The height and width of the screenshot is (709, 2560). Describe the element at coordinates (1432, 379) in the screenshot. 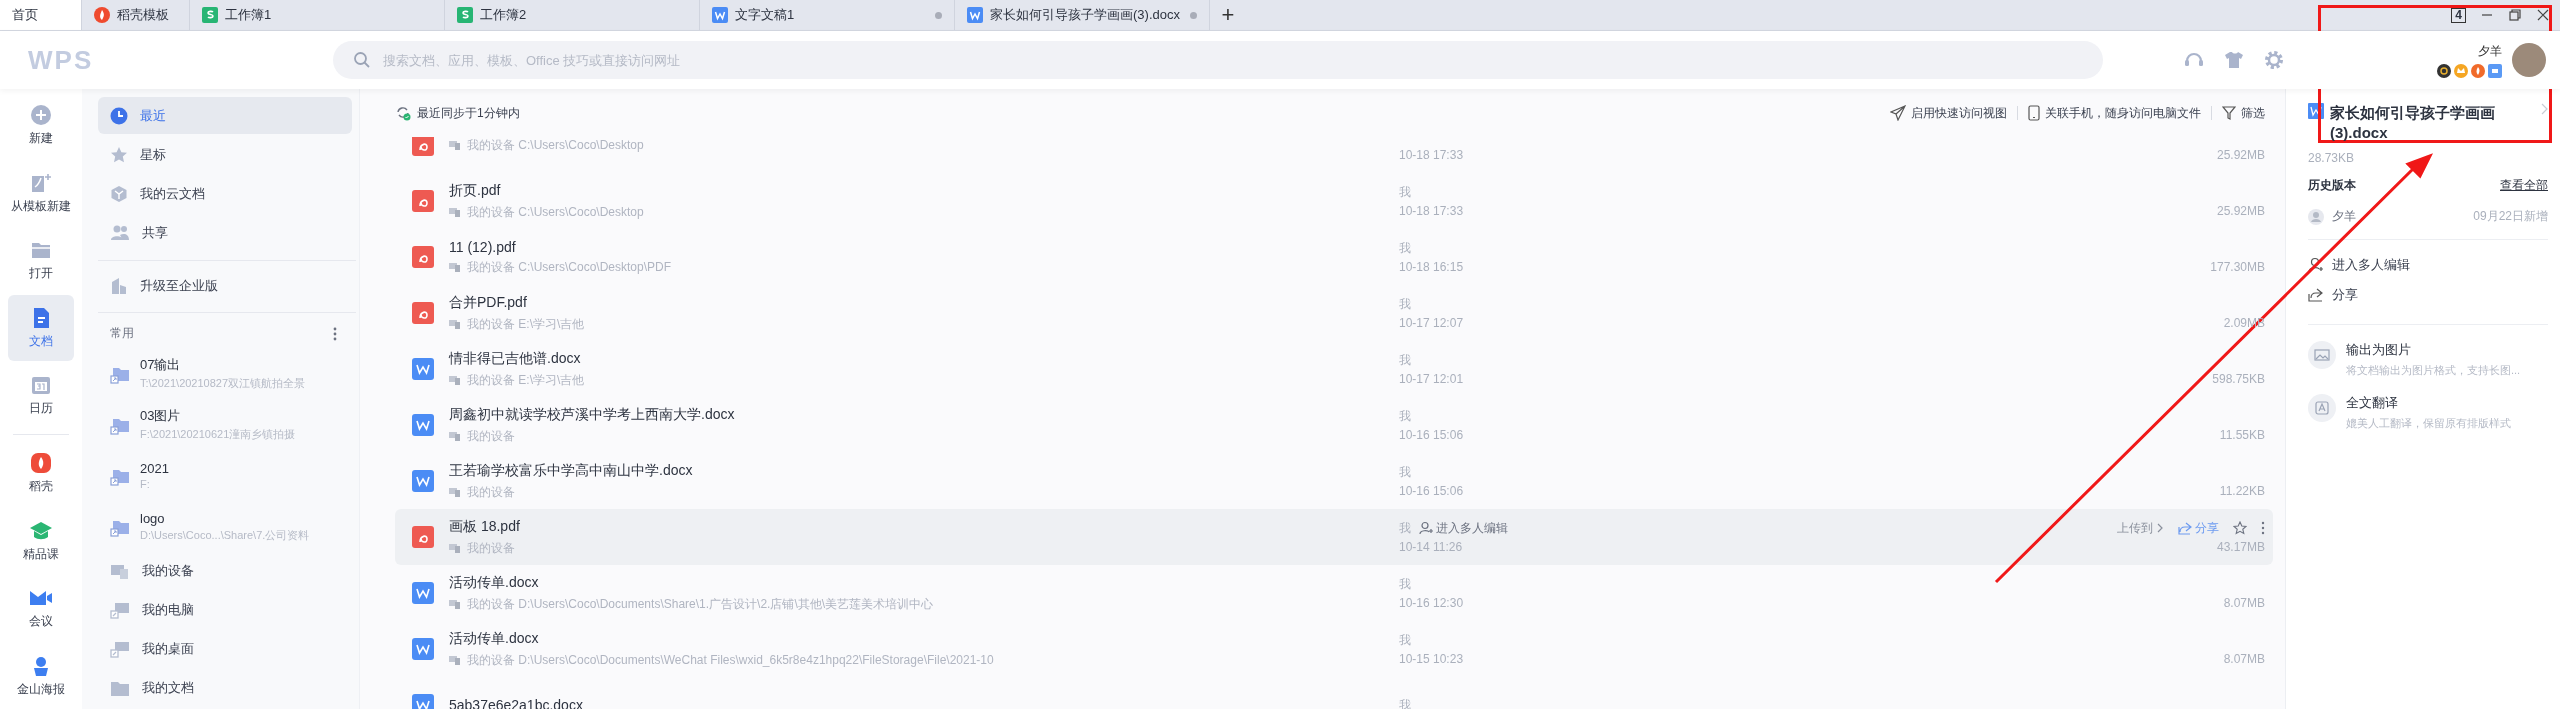

I see `file-time: 10-17 12:01` at that location.